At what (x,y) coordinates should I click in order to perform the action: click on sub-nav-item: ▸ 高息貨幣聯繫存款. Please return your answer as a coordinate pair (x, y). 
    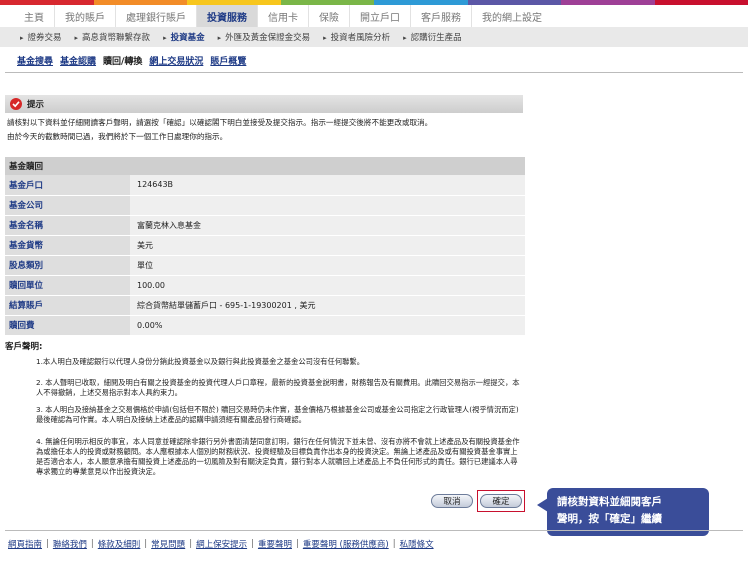
    Looking at the image, I should click on (113, 37).